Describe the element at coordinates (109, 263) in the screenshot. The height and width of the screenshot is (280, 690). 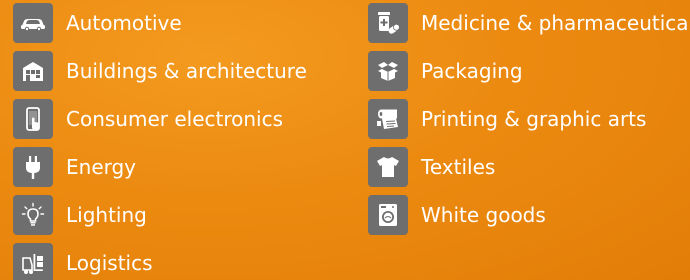
I see `industry-label: Logistics` at that location.